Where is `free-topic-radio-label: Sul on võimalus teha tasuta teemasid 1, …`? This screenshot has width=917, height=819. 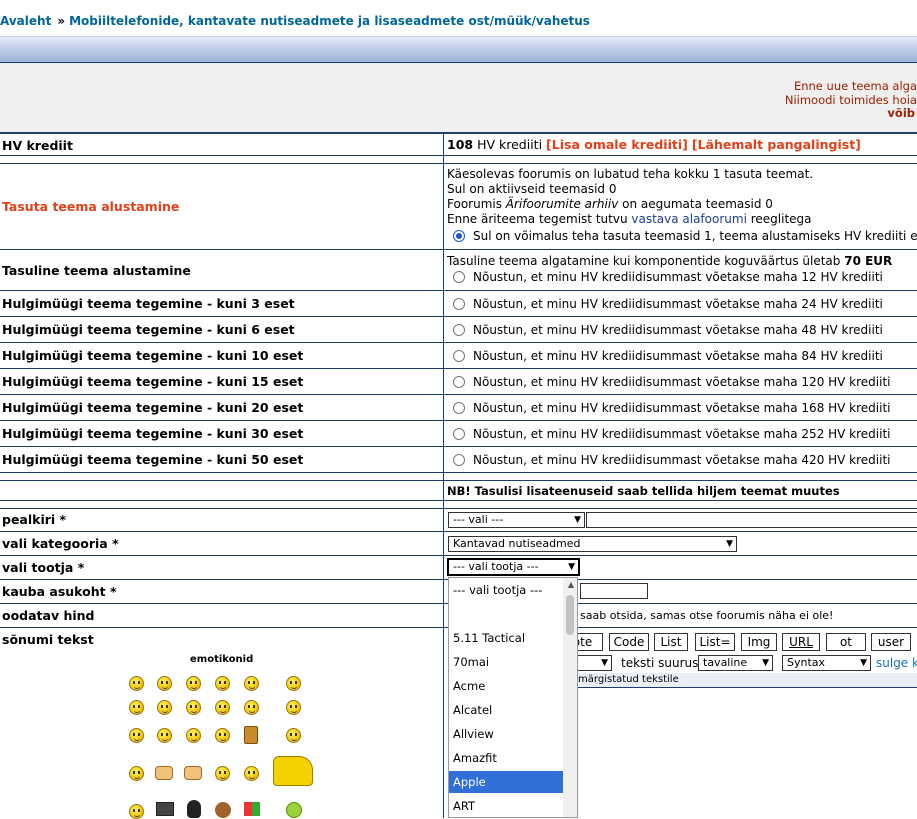 free-topic-radio-label: Sul on võimalus teha tasuta teemasid 1, … is located at coordinates (695, 236).